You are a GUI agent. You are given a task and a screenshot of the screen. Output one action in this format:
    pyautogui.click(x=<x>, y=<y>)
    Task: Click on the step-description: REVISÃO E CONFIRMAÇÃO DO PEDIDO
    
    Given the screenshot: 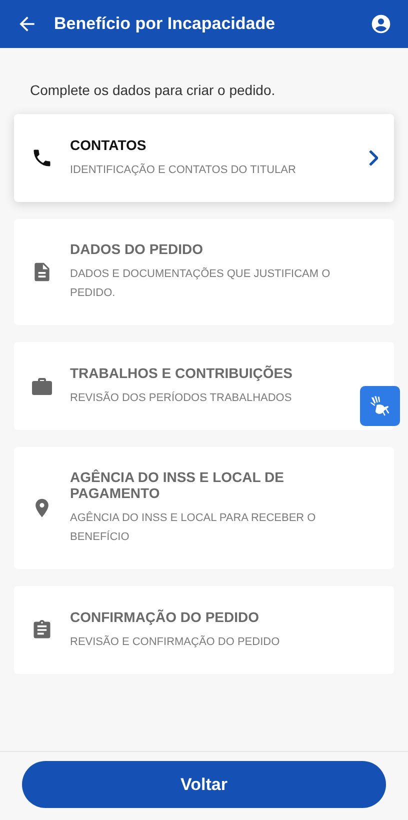 What is the action you would take?
    pyautogui.click(x=175, y=642)
    